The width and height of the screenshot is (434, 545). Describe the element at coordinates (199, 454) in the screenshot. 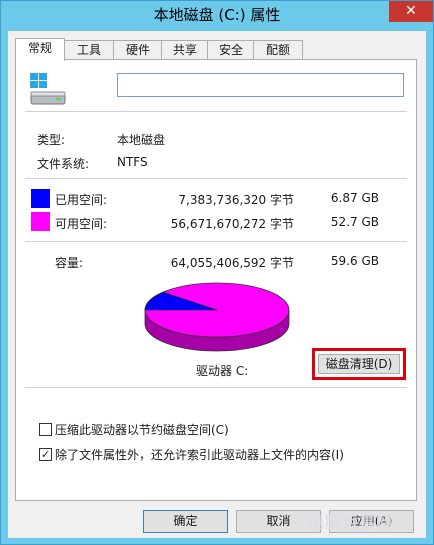

I see `index-label: 除了文件属性外，还允许索引此驱动器上文件的内容(I)` at that location.